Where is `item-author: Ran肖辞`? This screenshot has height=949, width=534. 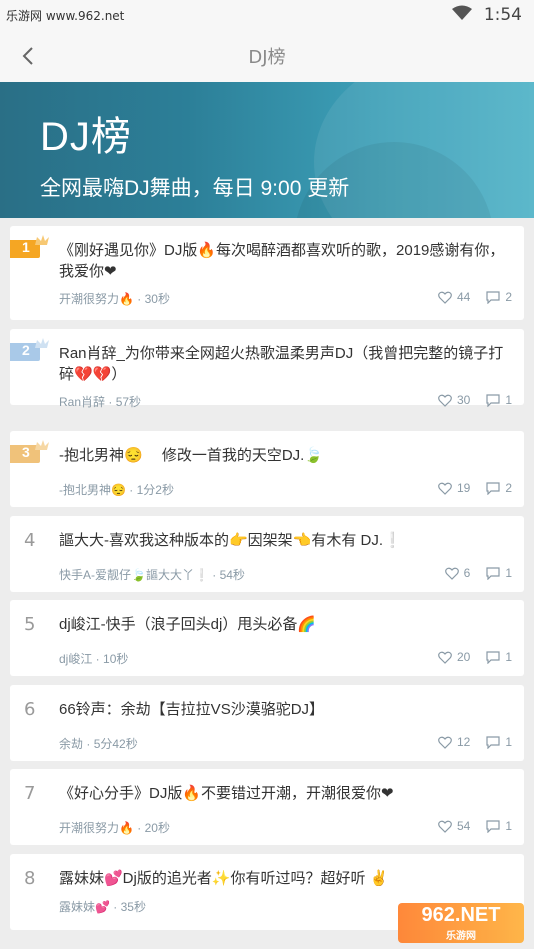
item-author: Ran肖辞 is located at coordinates (82, 402).